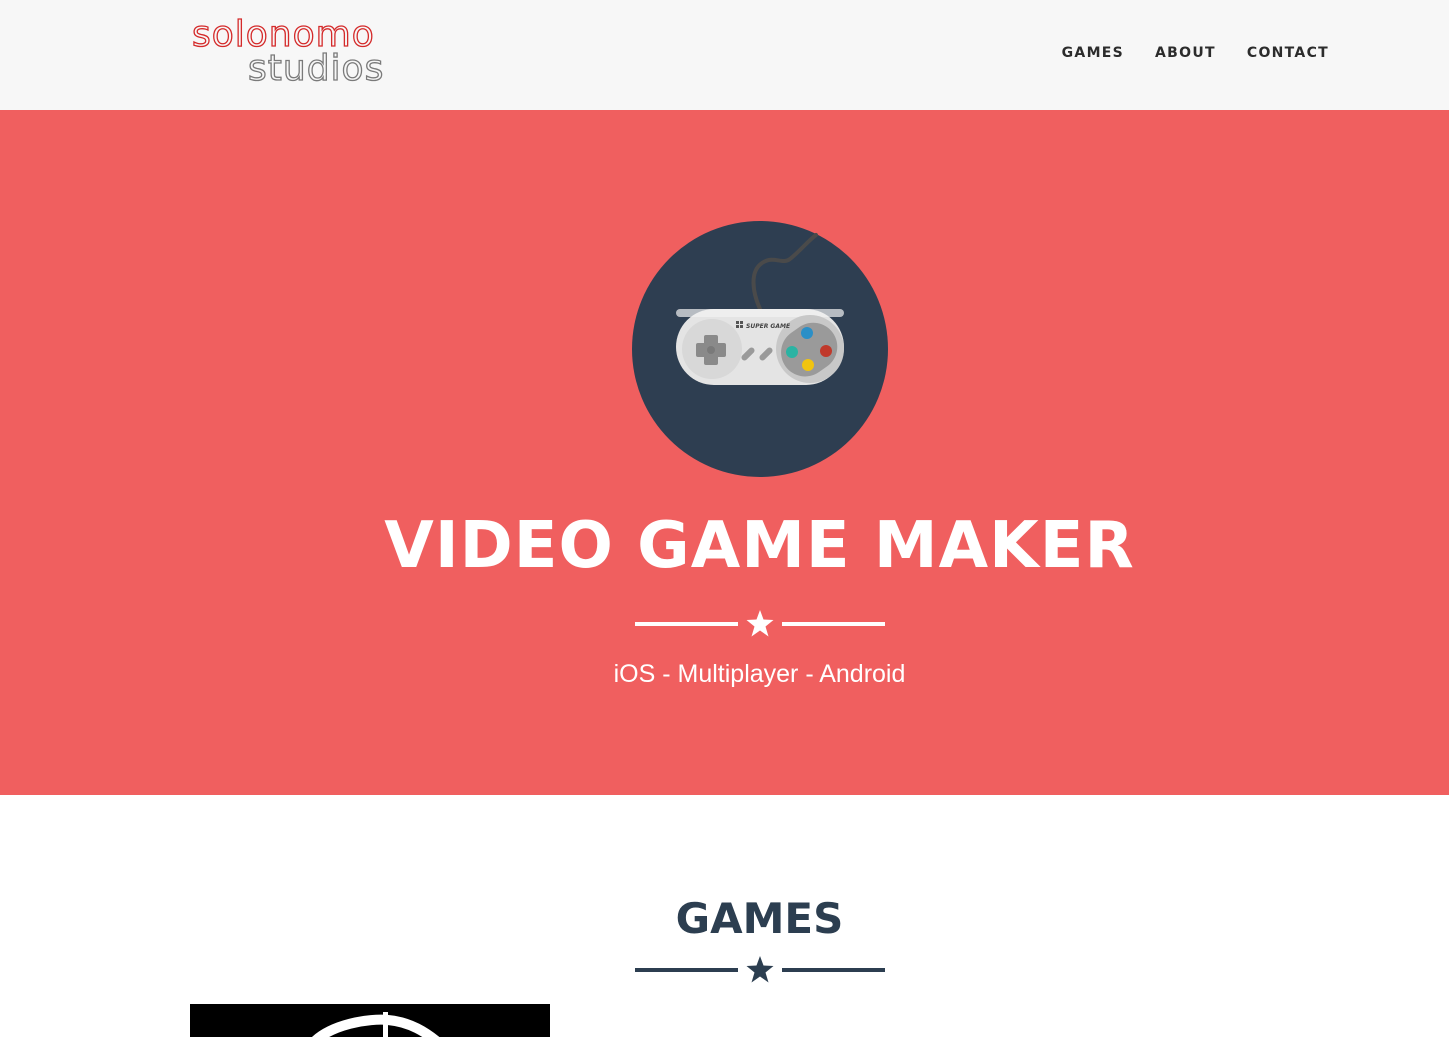 This screenshot has width=1449, height=1037. Describe the element at coordinates (724, 55) in the screenshot. I see `navbar: solonomo studios GAMES ABOUT CONTACT` at that location.